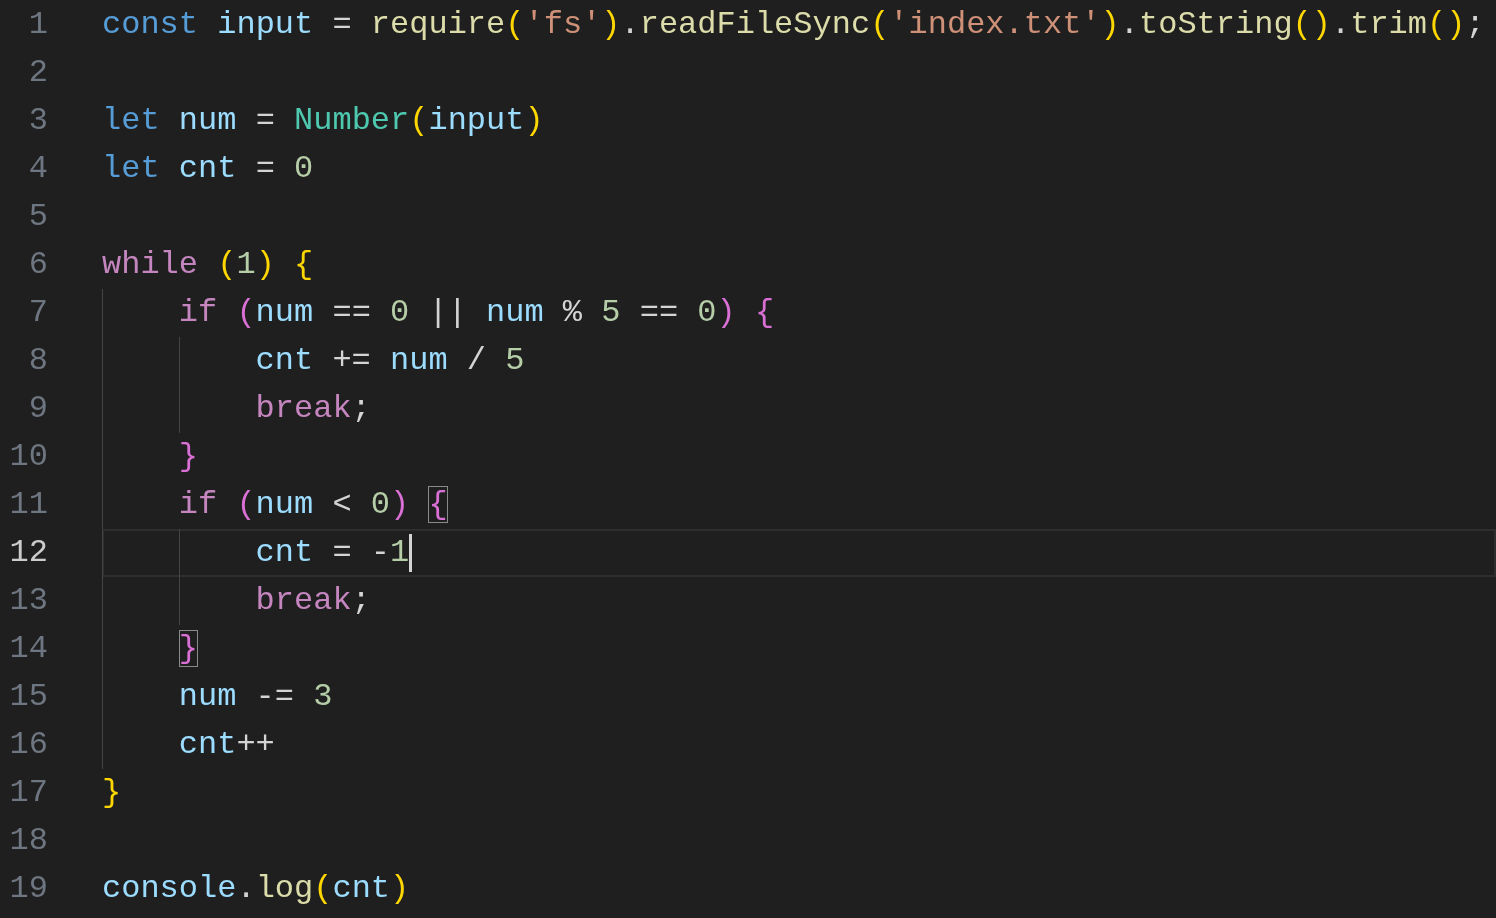 This screenshot has width=1496, height=918. What do you see at coordinates (256, 889) in the screenshot?
I see `code-line: console.log(cnt)` at bounding box center [256, 889].